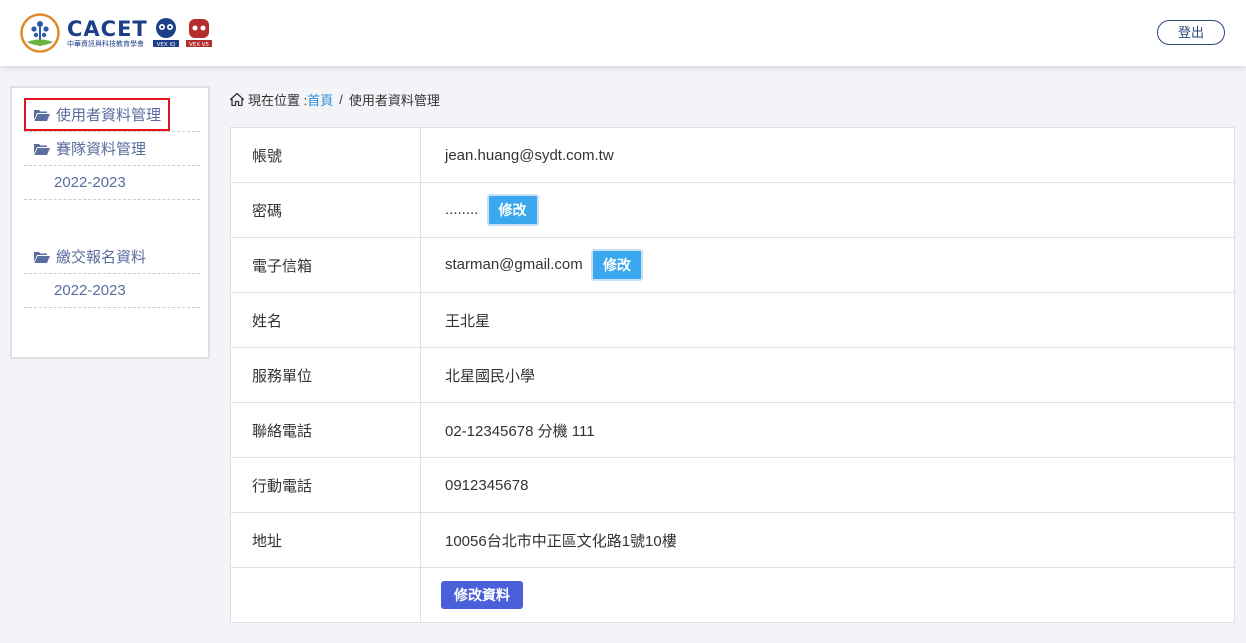 Image resolution: width=1246 pixels, height=643 pixels. I want to click on logo-text: CACET 中華資訊與科技教育學會, so click(107, 33).